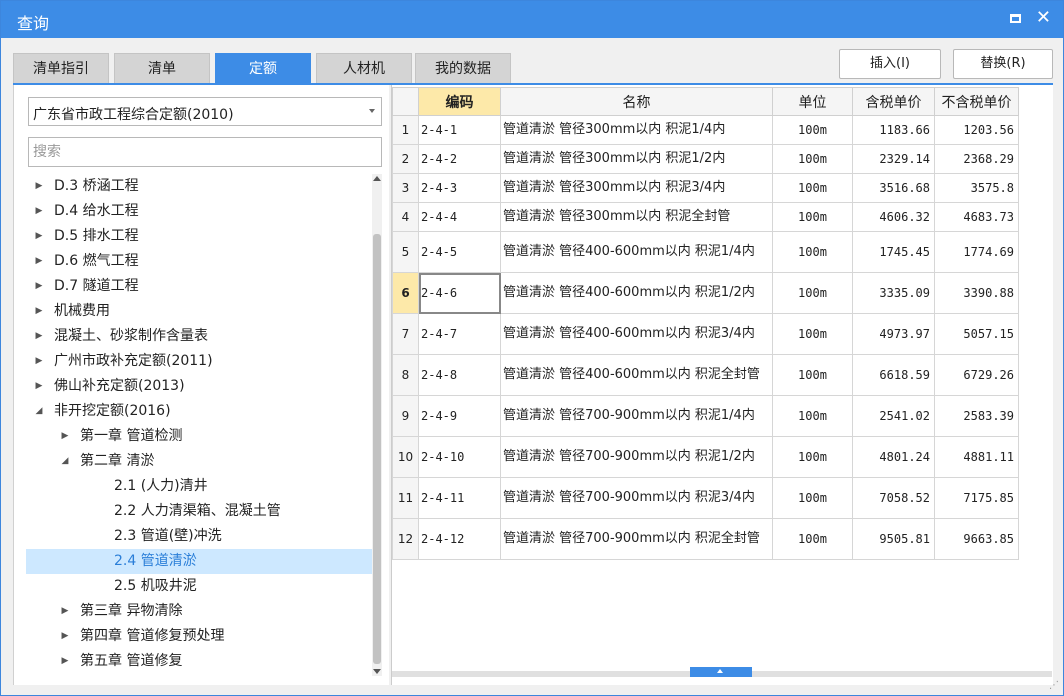 The height and width of the screenshot is (696, 1064). Describe the element at coordinates (405, 130) in the screenshot. I see `row-index-cell: 1` at that location.